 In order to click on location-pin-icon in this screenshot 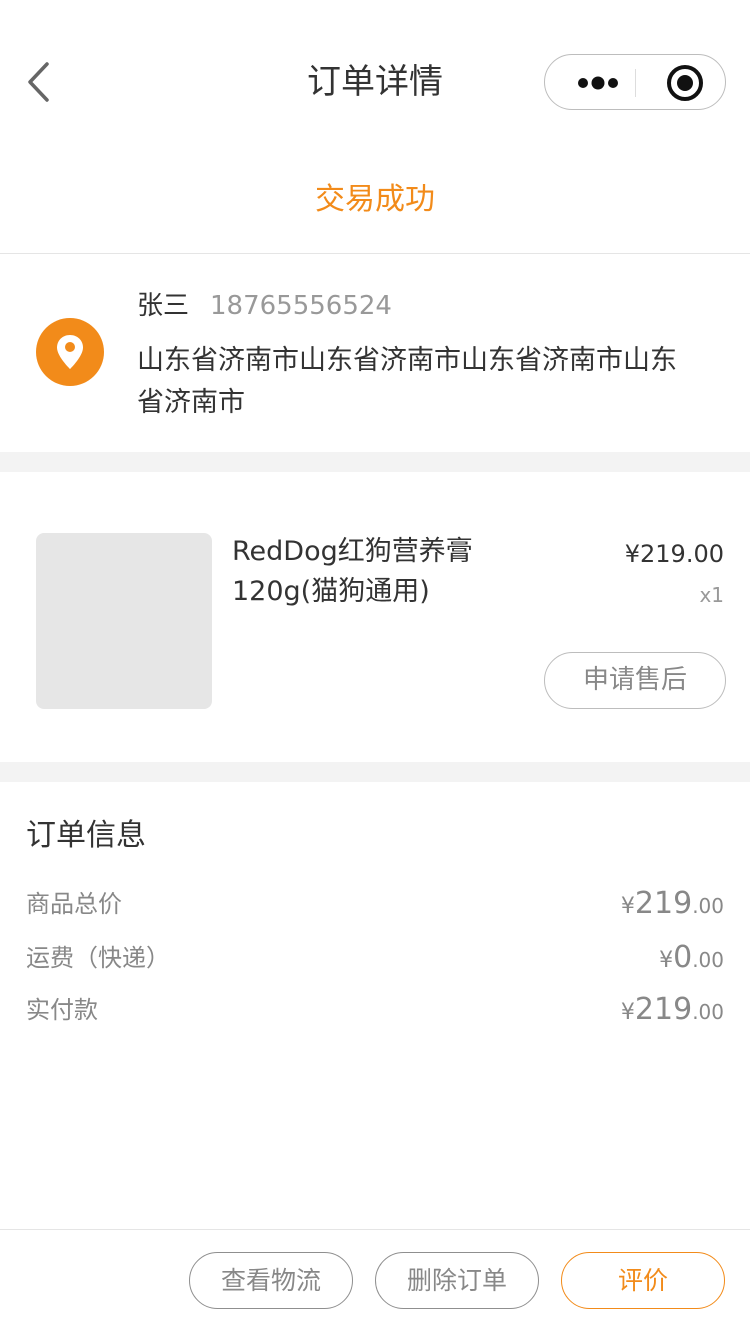, I will do `click(70, 352)`.